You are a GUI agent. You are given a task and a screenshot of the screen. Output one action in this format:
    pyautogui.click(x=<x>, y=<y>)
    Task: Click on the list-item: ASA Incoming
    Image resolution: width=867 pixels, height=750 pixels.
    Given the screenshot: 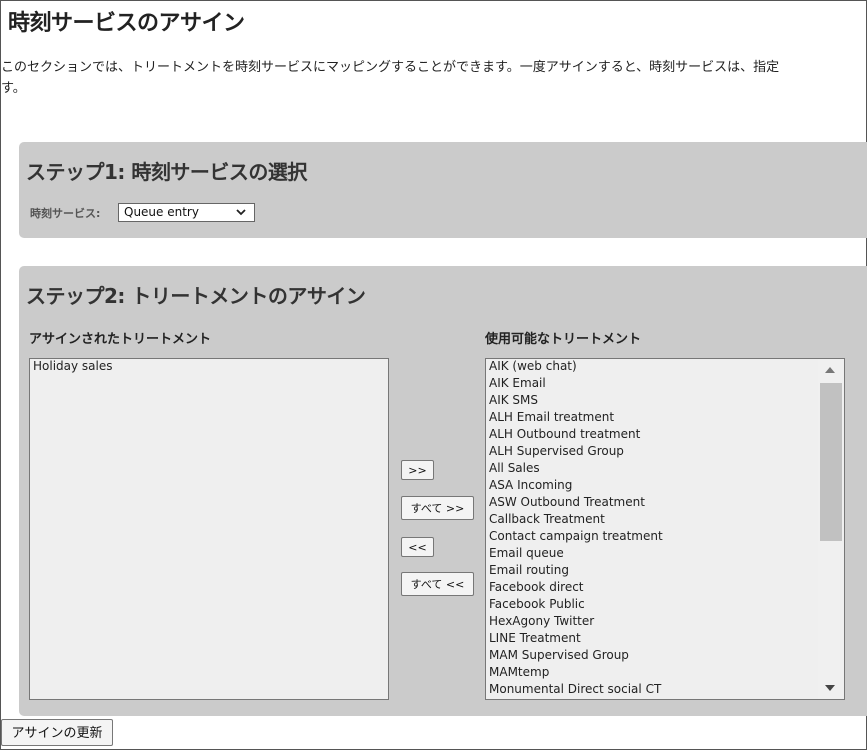 What is the action you would take?
    pyautogui.click(x=665, y=486)
    